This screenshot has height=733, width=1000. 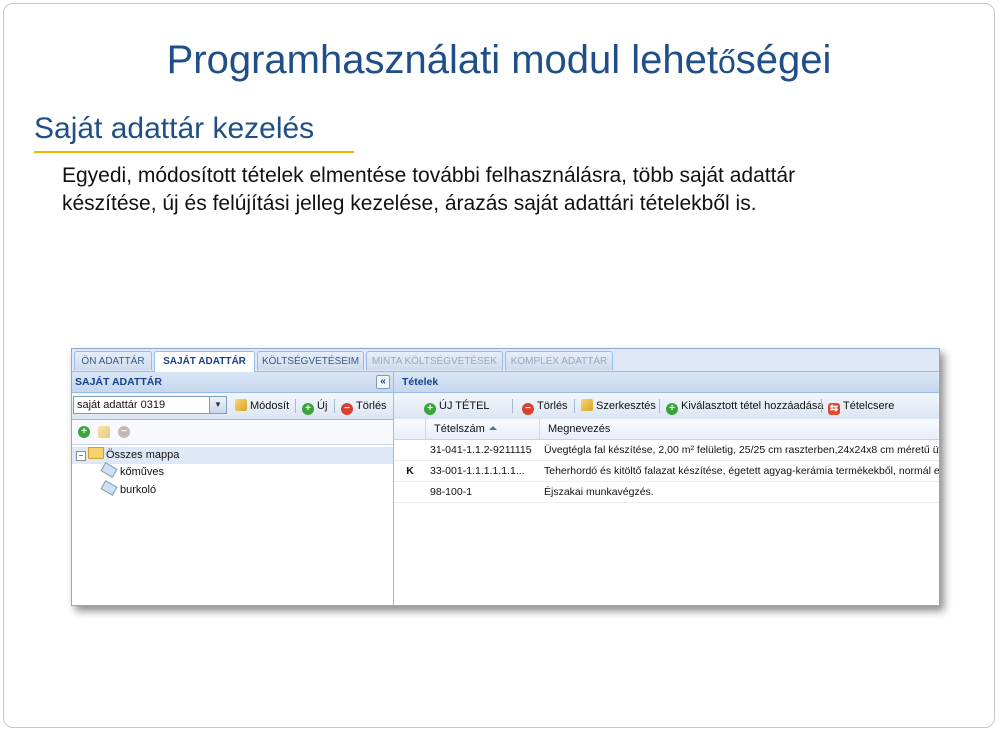 I want to click on section-underline, so click(x=194, y=152).